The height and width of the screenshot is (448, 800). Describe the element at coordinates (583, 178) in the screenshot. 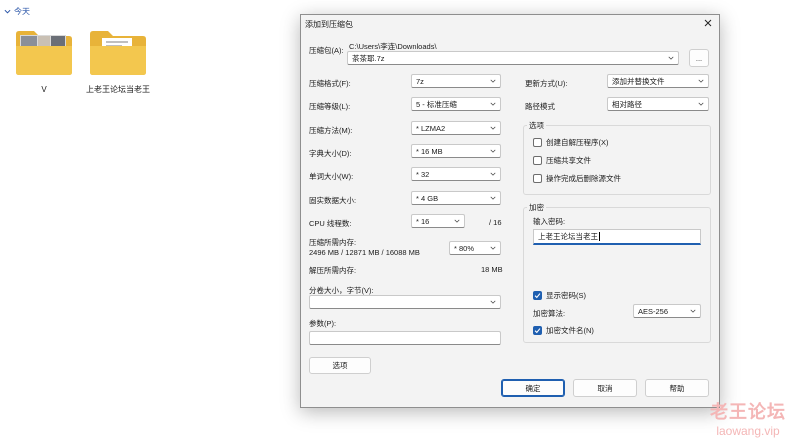

I see `delete-after-label: 操作完成后删除源文件` at that location.